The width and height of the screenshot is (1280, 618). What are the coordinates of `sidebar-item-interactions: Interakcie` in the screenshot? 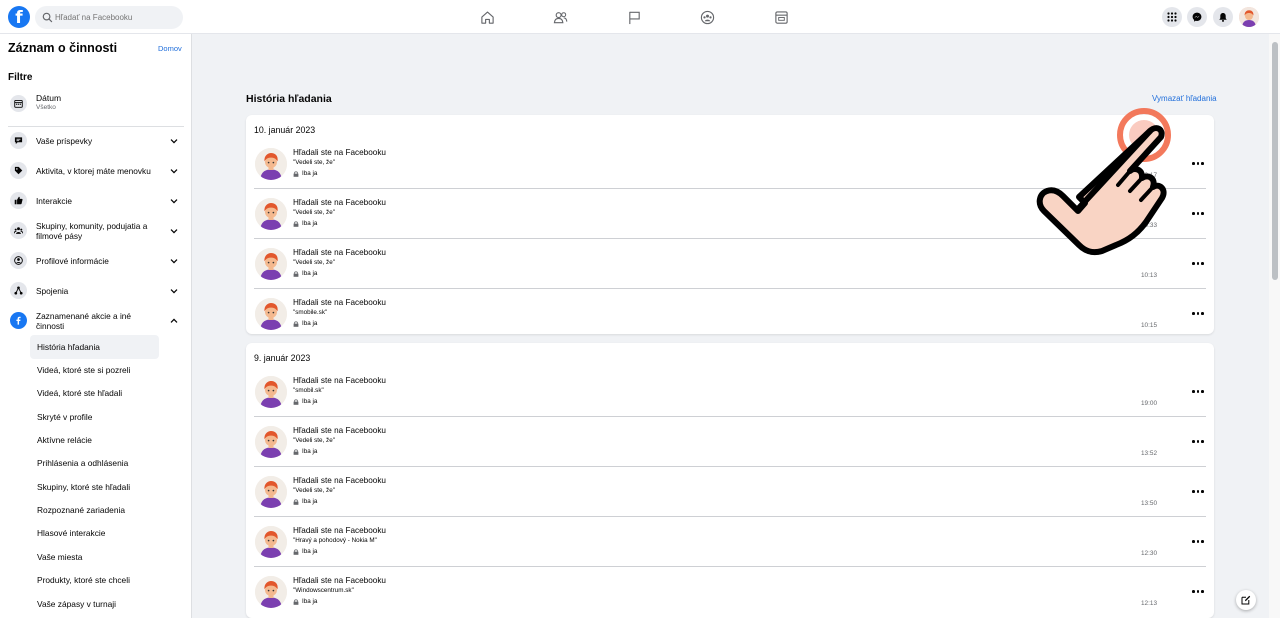 It's located at (97, 201).